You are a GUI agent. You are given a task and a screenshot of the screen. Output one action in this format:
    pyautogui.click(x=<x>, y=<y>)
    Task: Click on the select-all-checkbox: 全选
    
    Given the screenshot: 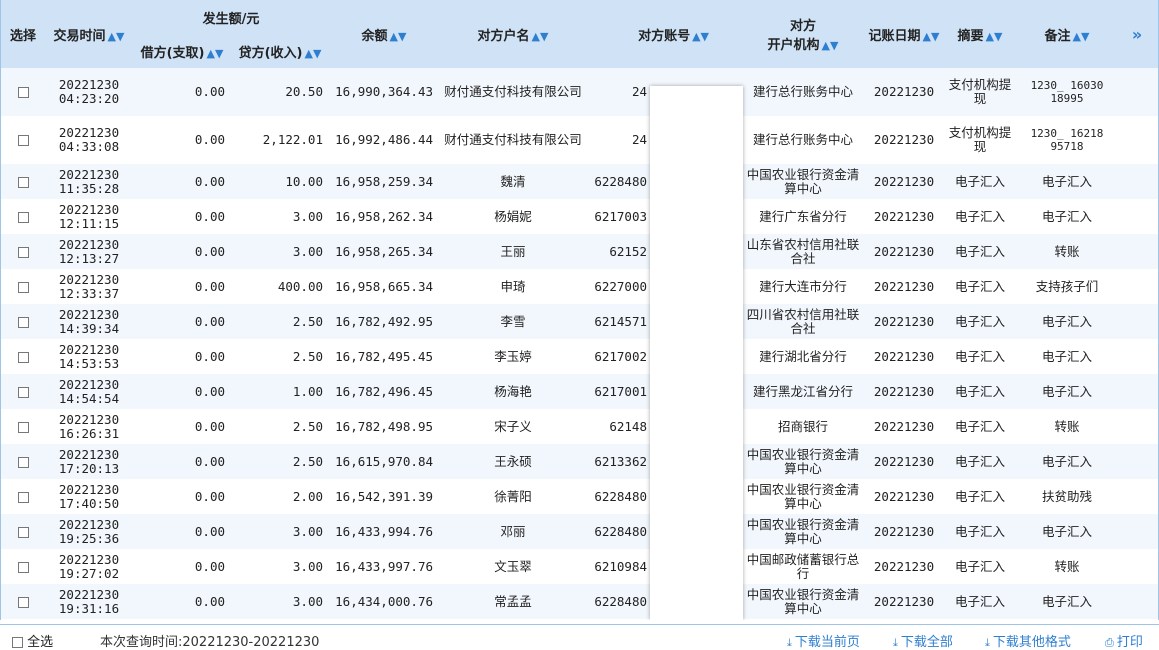 What is the action you would take?
    pyautogui.click(x=32, y=640)
    